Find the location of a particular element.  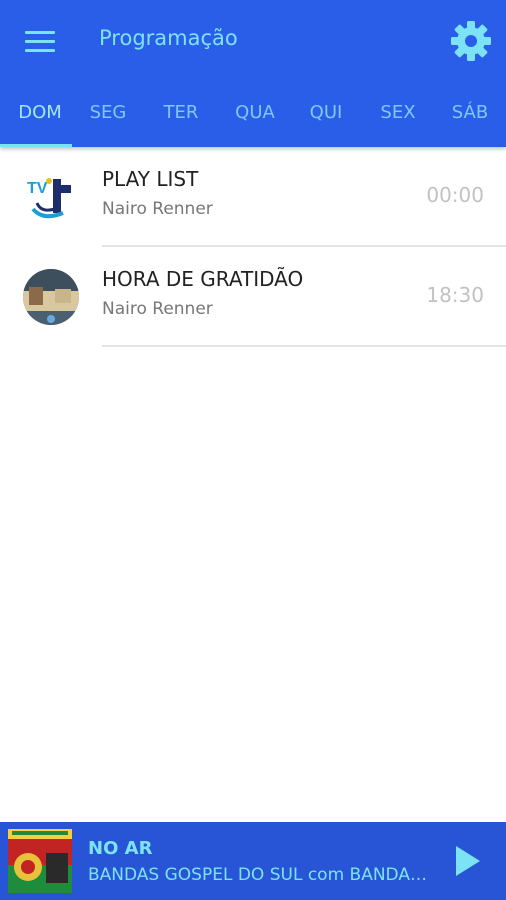

play-icon is located at coordinates (467, 861).